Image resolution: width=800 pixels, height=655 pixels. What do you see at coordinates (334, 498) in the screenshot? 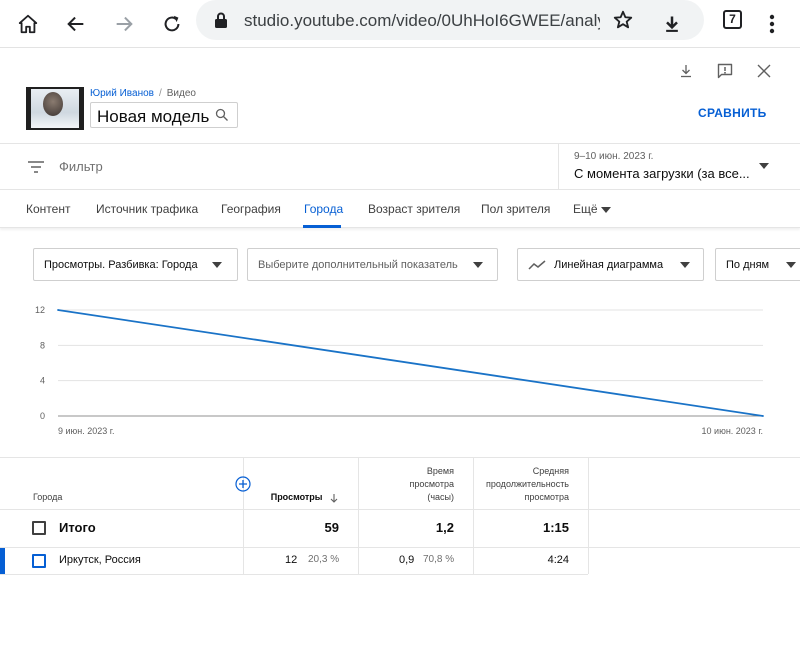
I see `sort-down-icon` at bounding box center [334, 498].